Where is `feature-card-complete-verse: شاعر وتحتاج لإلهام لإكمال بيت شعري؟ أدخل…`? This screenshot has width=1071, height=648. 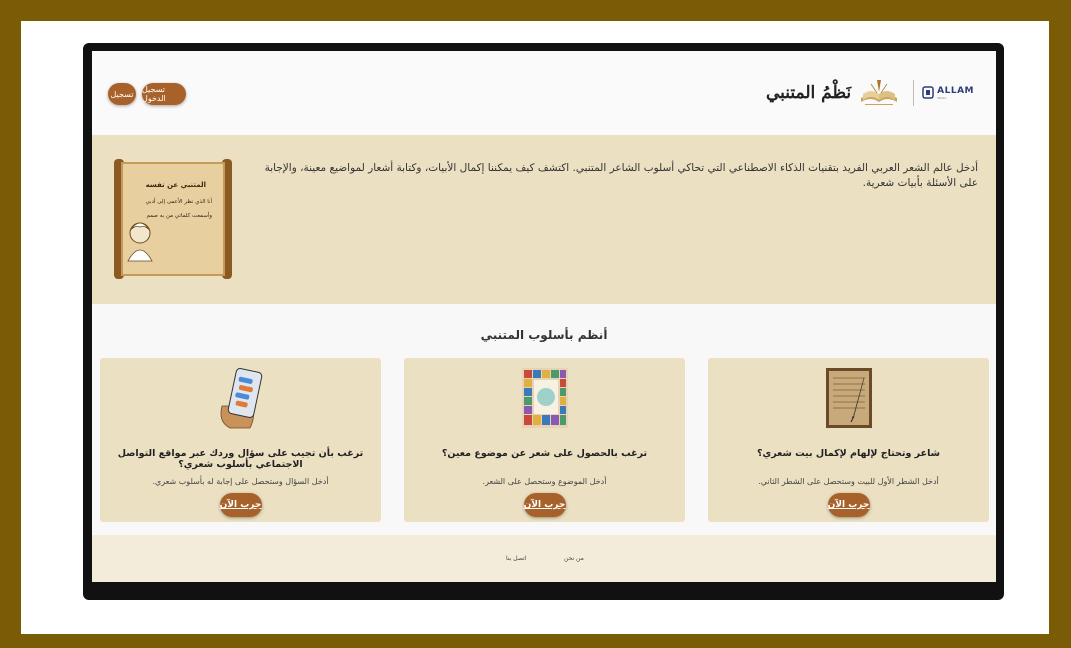 feature-card-complete-verse: شاعر وتحتاج لإلهام لإكمال بيت شعري؟ أدخل… is located at coordinates (848, 440).